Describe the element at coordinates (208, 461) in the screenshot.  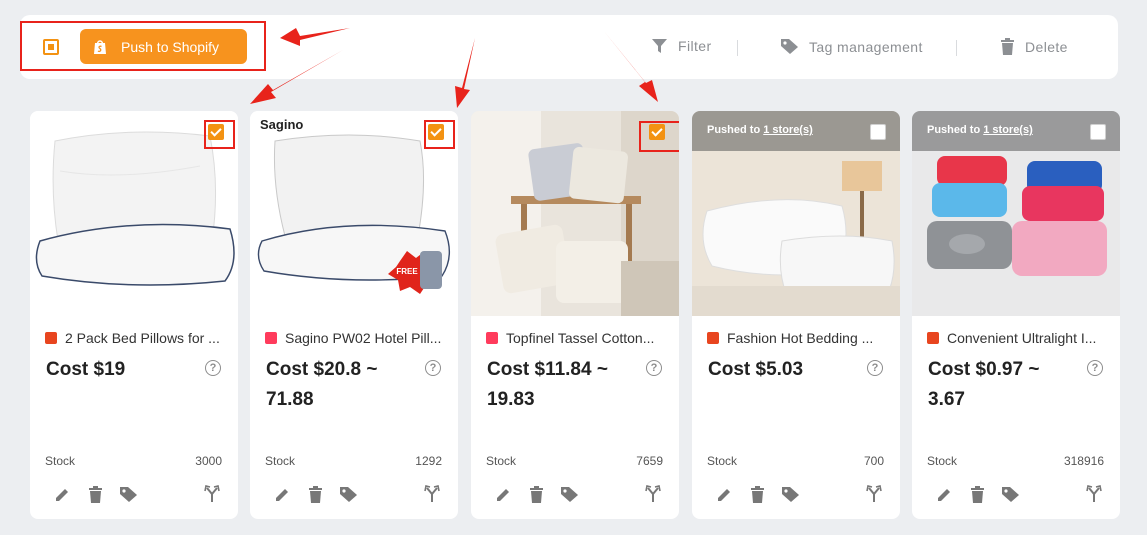
I see `stock-value: 3000` at that location.